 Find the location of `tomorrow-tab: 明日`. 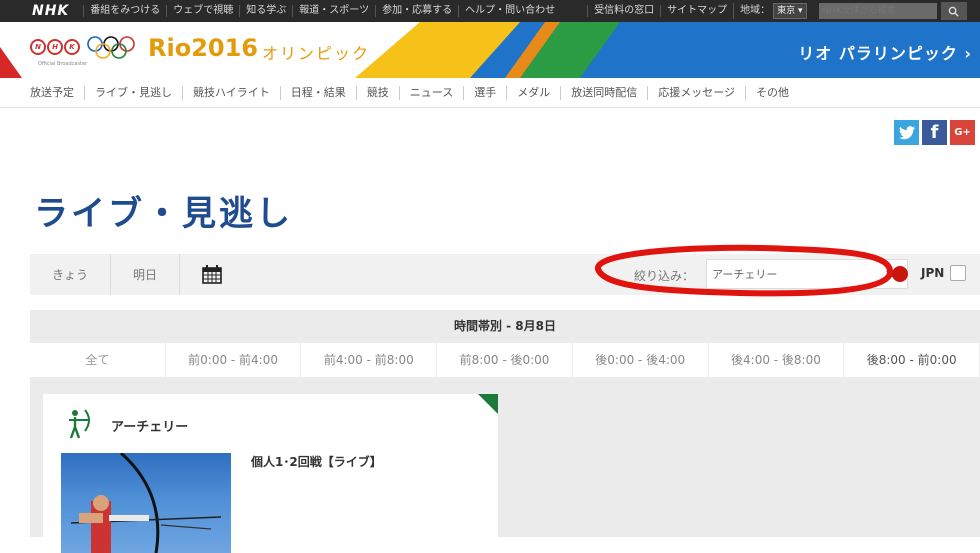

tomorrow-tab: 明日 is located at coordinates (146, 274).